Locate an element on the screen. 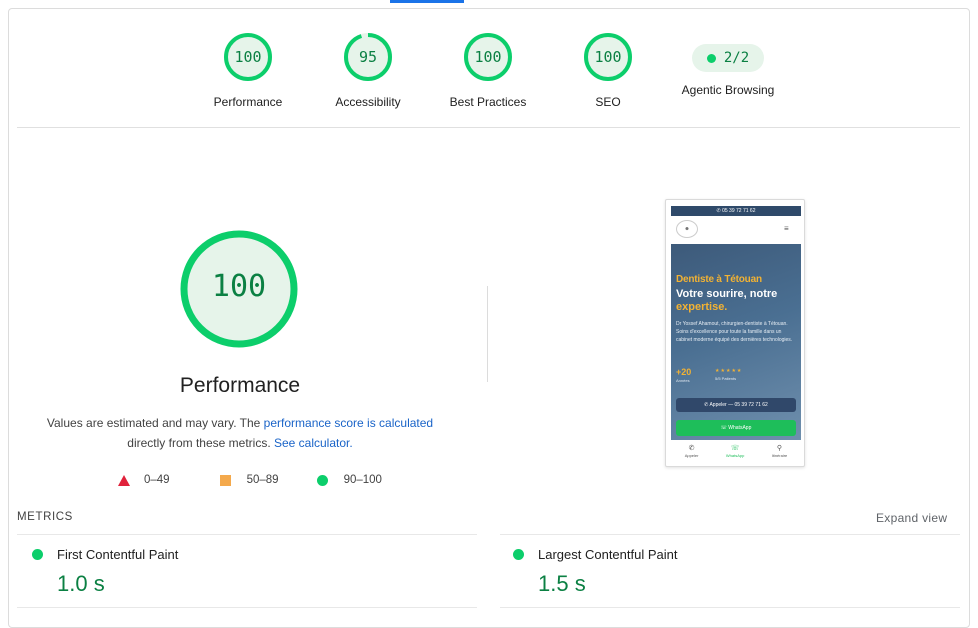 The image size is (978, 628). bottom-nav: ✆ Appeler ☏ WhatsApp ⚲ Itinéraire is located at coordinates (736, 454).